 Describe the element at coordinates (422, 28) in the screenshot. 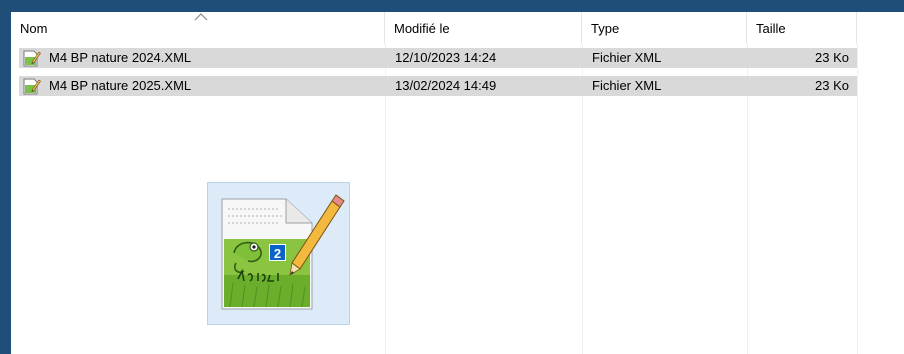

I see `column-header-modified-label: Modifié le` at that location.